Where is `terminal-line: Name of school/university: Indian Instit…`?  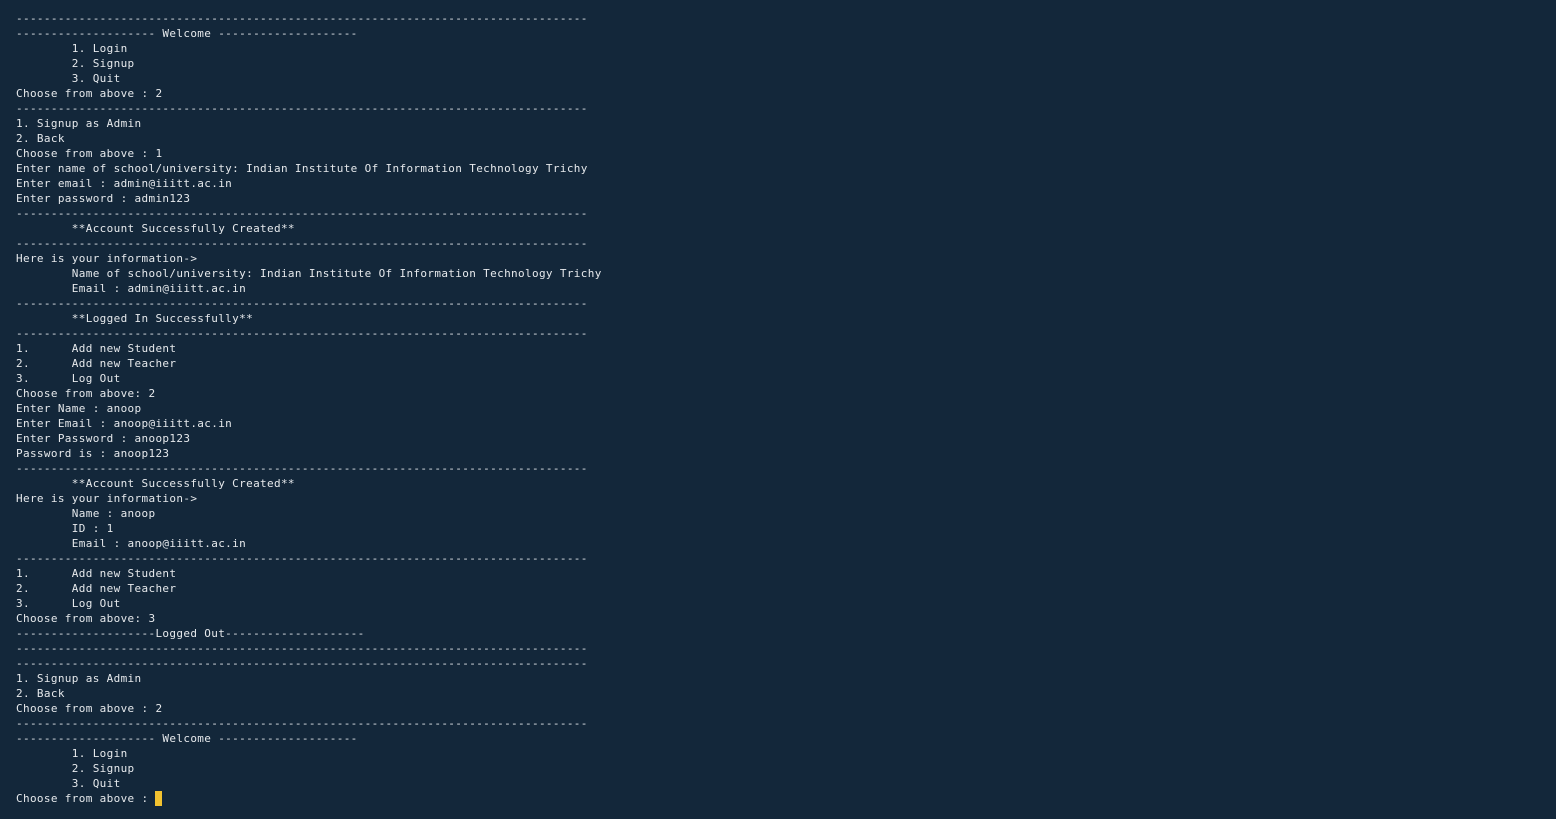 terminal-line: Name of school/university: Indian Instit… is located at coordinates (309, 273).